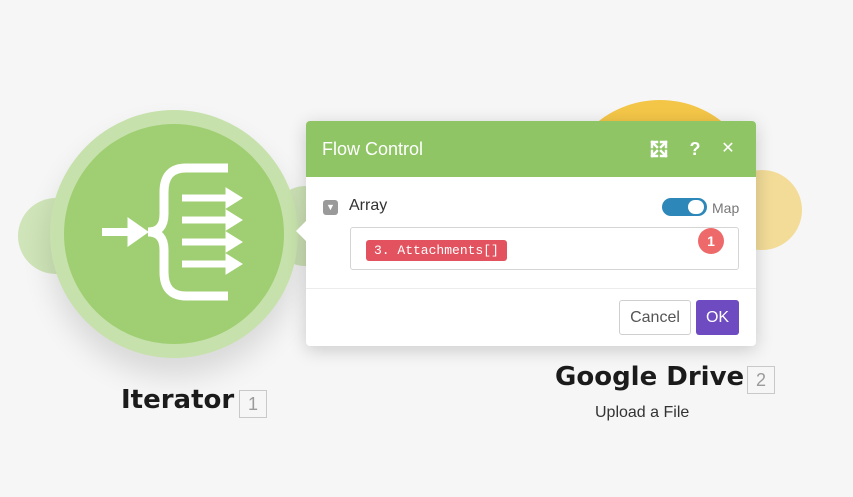 This screenshot has height=497, width=853. I want to click on google-drive-module-number: 2, so click(761, 380).